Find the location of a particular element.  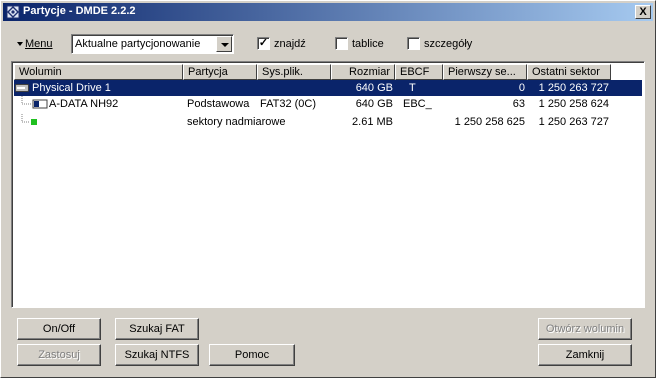

search-fat-button: Szukaj FAT is located at coordinates (157, 329).